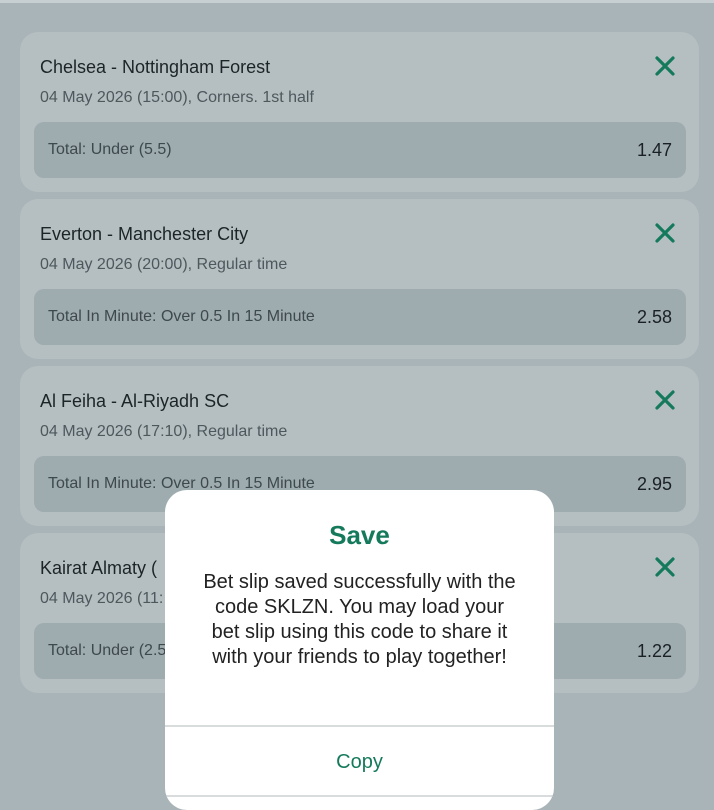  I want to click on match-details: 04 May 2026 (15:00), Corners. 1st half, so click(177, 97).